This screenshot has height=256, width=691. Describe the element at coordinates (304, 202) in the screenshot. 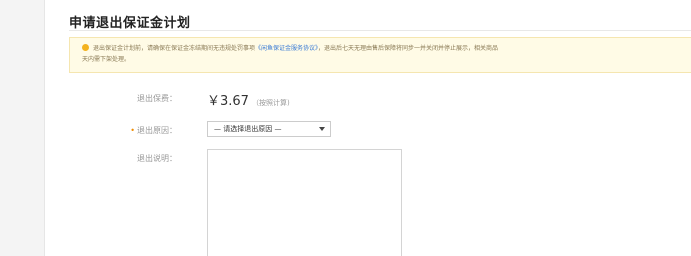

I see `explain-textarea` at that location.